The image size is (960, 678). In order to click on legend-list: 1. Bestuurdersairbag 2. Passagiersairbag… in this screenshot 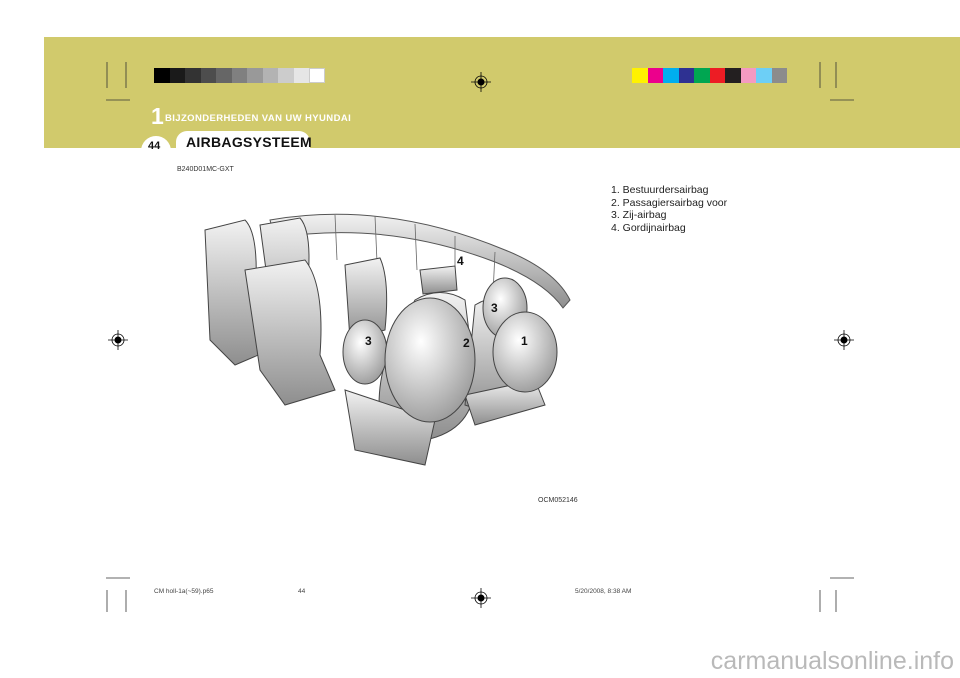, I will do `click(669, 209)`.